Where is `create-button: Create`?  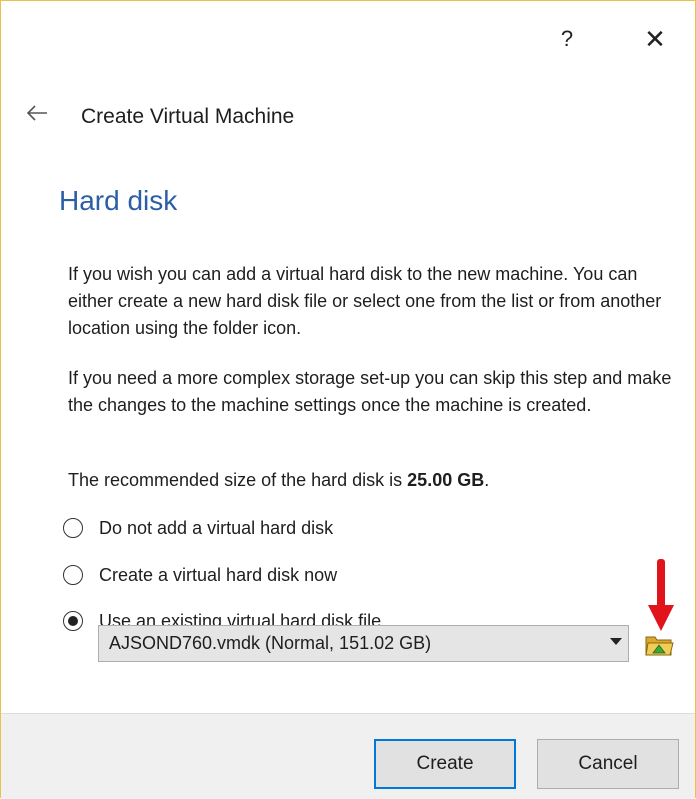
create-button: Create is located at coordinates (445, 764).